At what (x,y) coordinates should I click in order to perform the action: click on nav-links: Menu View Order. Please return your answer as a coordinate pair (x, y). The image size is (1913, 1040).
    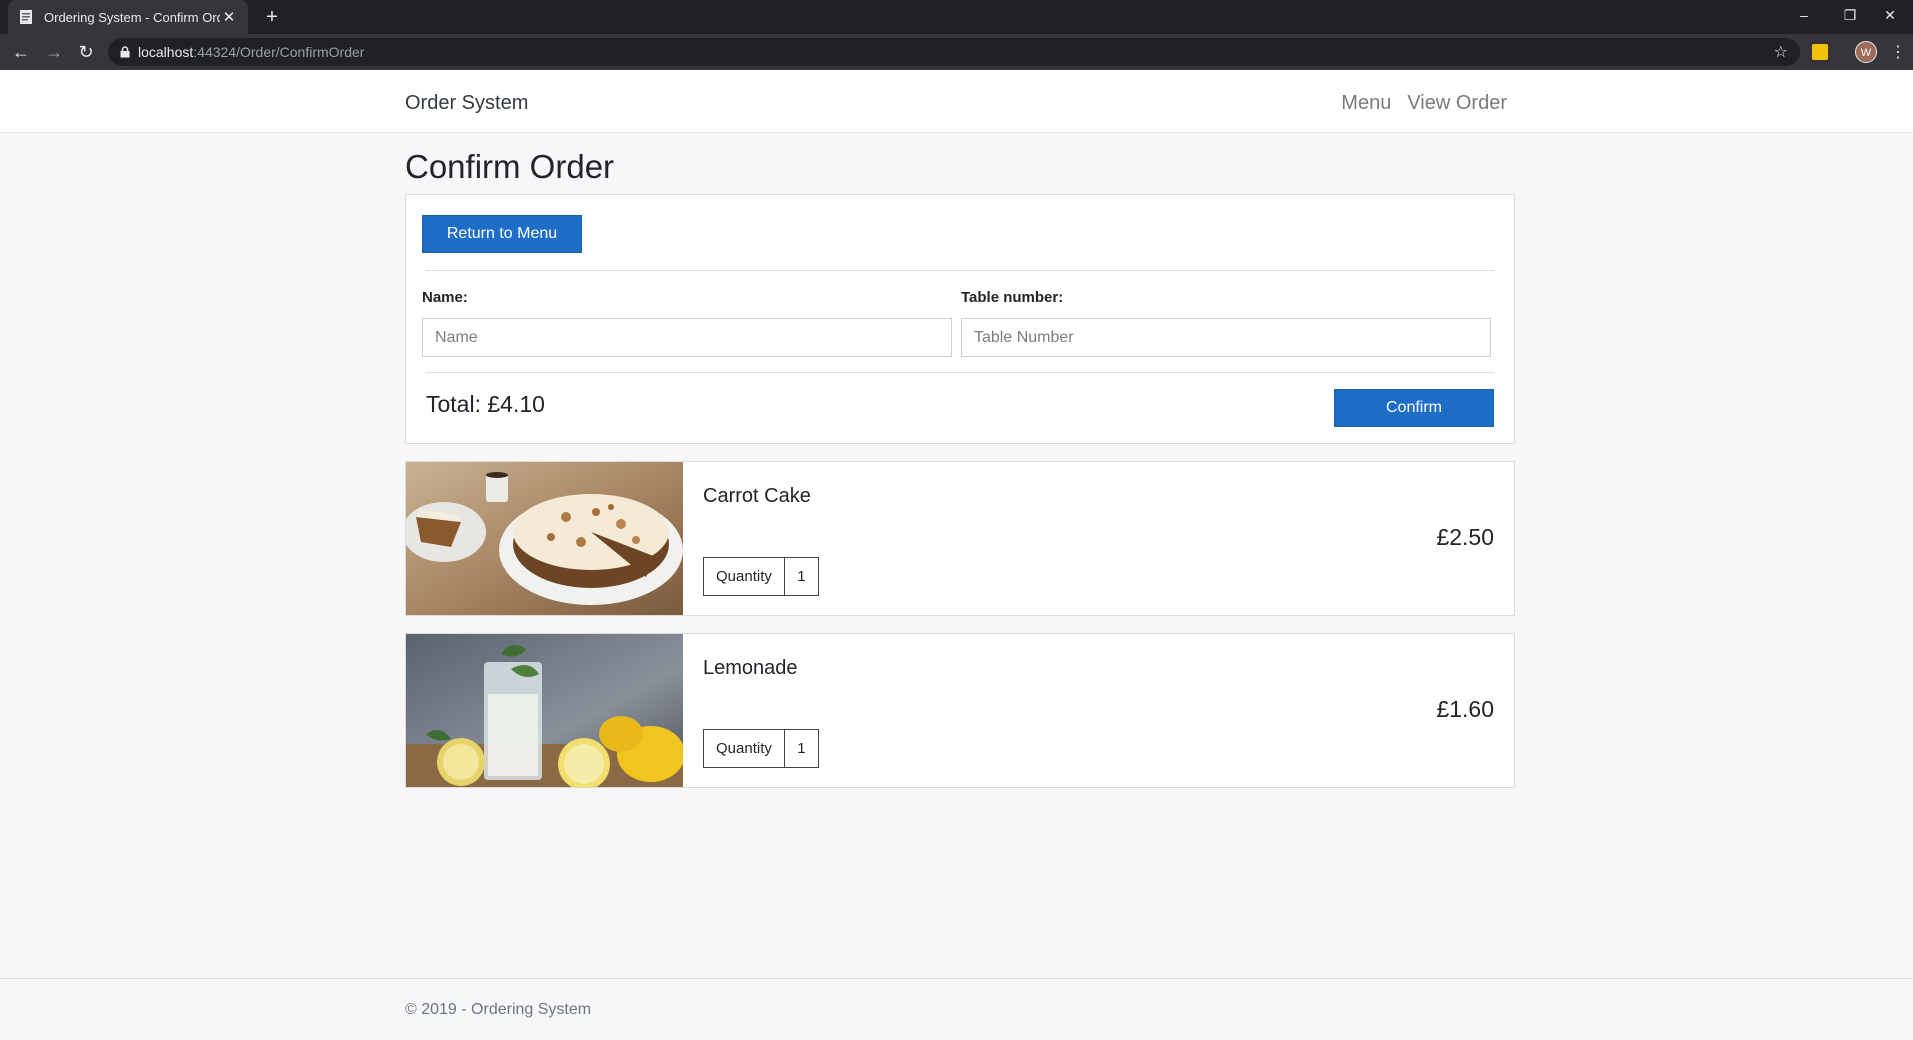
    Looking at the image, I should click on (1424, 103).